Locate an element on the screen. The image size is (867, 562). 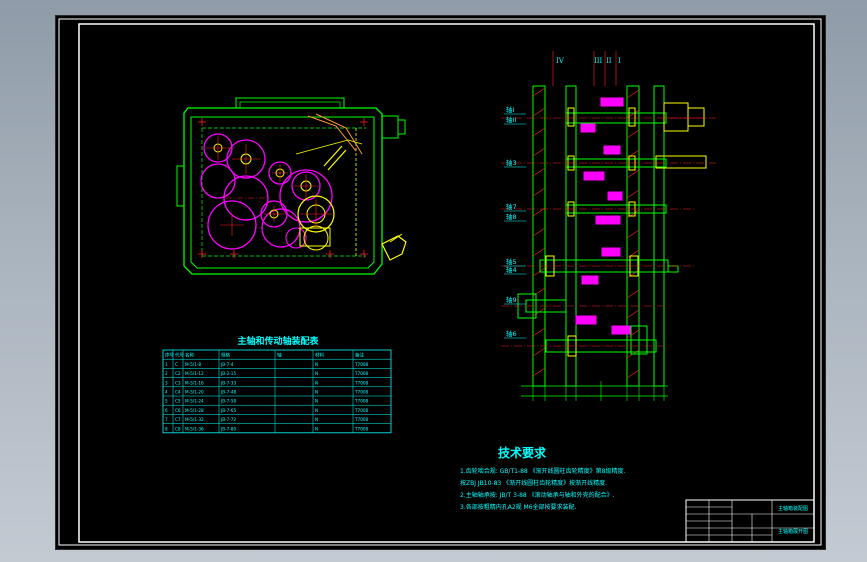
table-cell: C6 is located at coordinates (178, 410).